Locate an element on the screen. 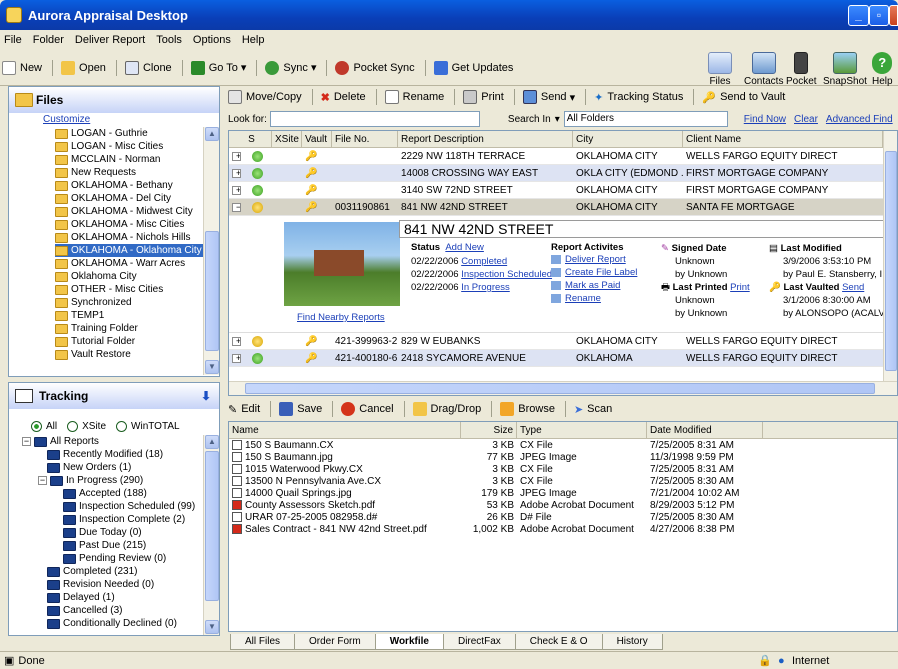 This screenshot has width=898, height=669. tracking-scrollbar: ▲ ▼ is located at coordinates (211, 535).